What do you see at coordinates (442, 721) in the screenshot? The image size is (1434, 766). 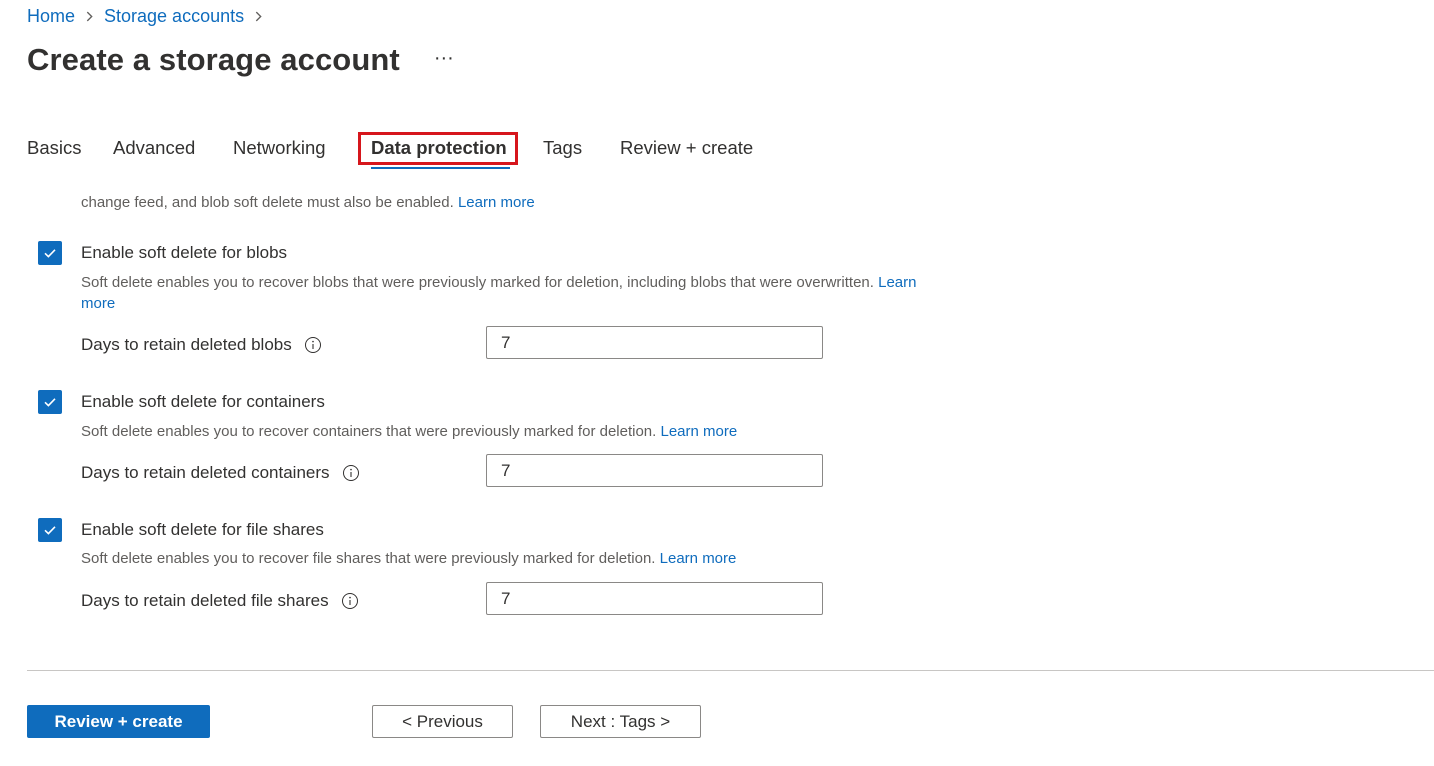 I see `previous-button: < Previous` at bounding box center [442, 721].